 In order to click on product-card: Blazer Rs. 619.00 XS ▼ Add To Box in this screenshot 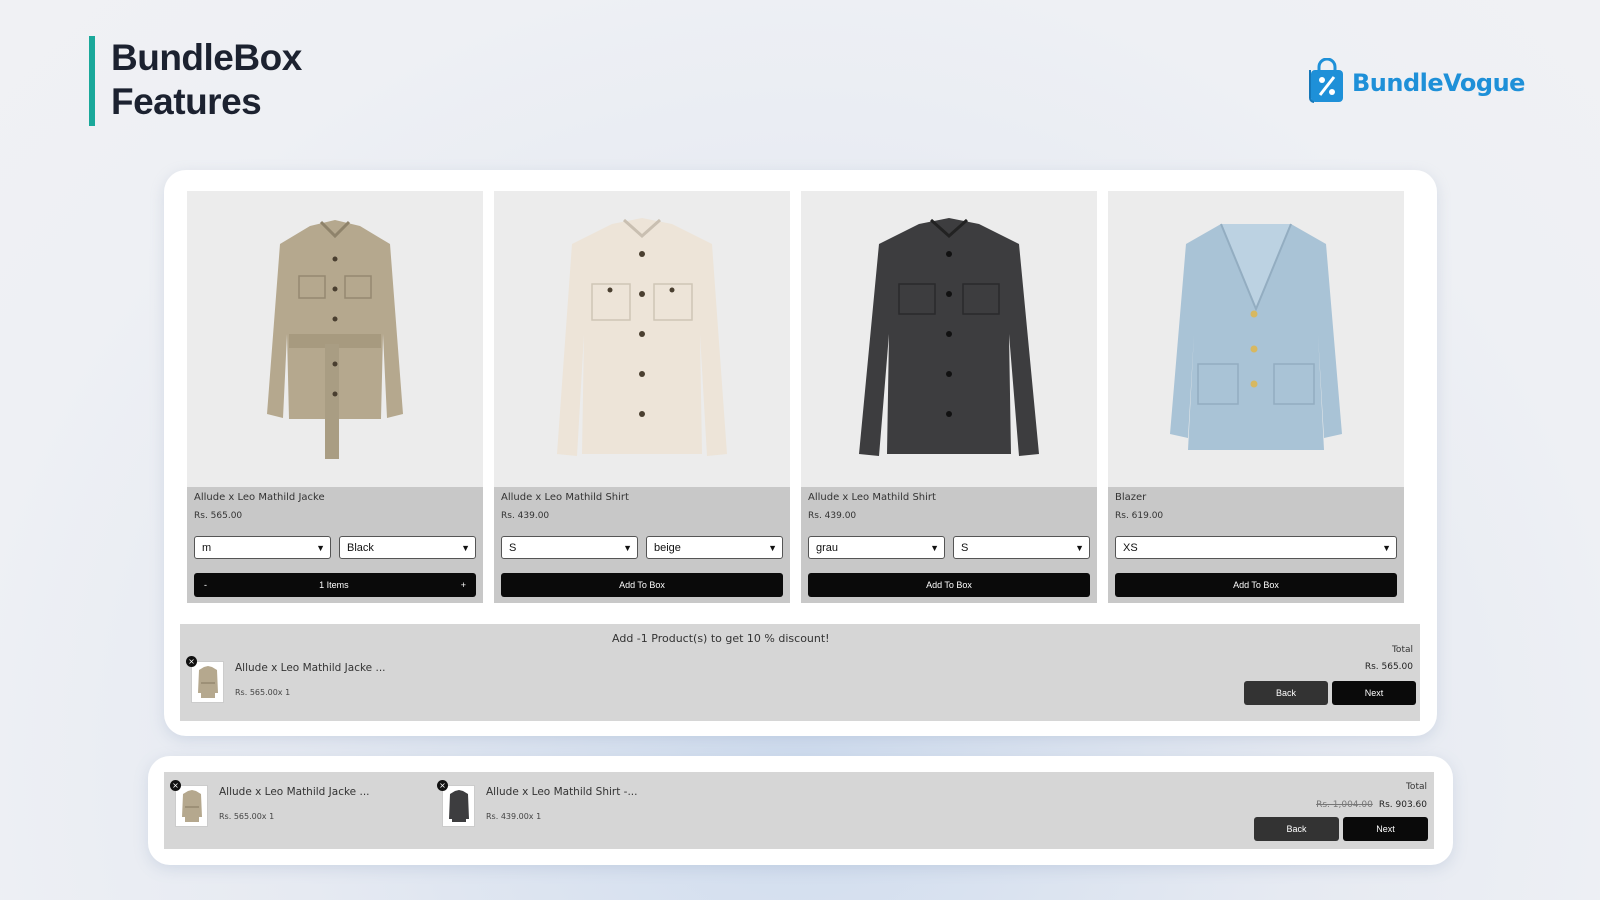, I will do `click(1256, 397)`.